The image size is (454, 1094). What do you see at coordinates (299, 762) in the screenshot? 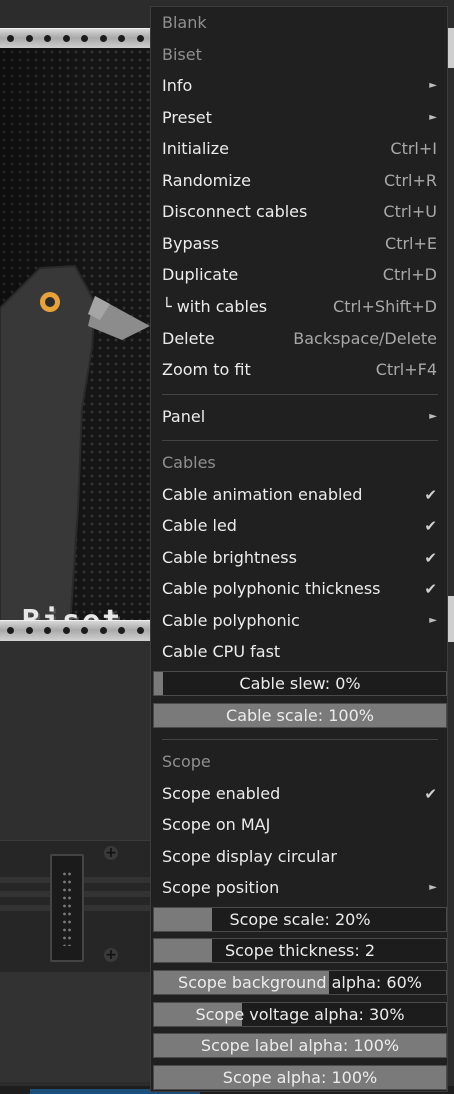
I see `scope-section-heading: Scope` at bounding box center [299, 762].